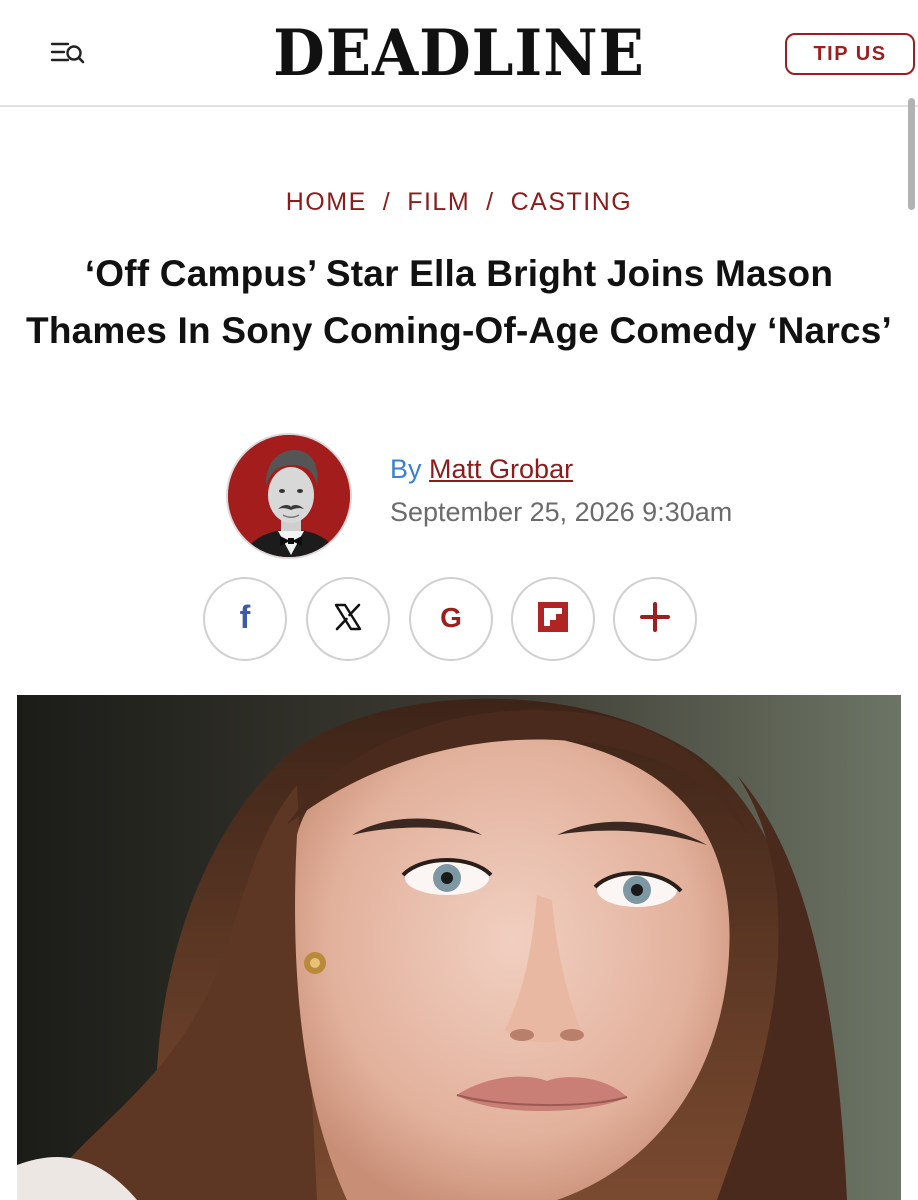 Image resolution: width=918 pixels, height=1200 pixels. I want to click on byline: By Matt Grobar, so click(481, 469).